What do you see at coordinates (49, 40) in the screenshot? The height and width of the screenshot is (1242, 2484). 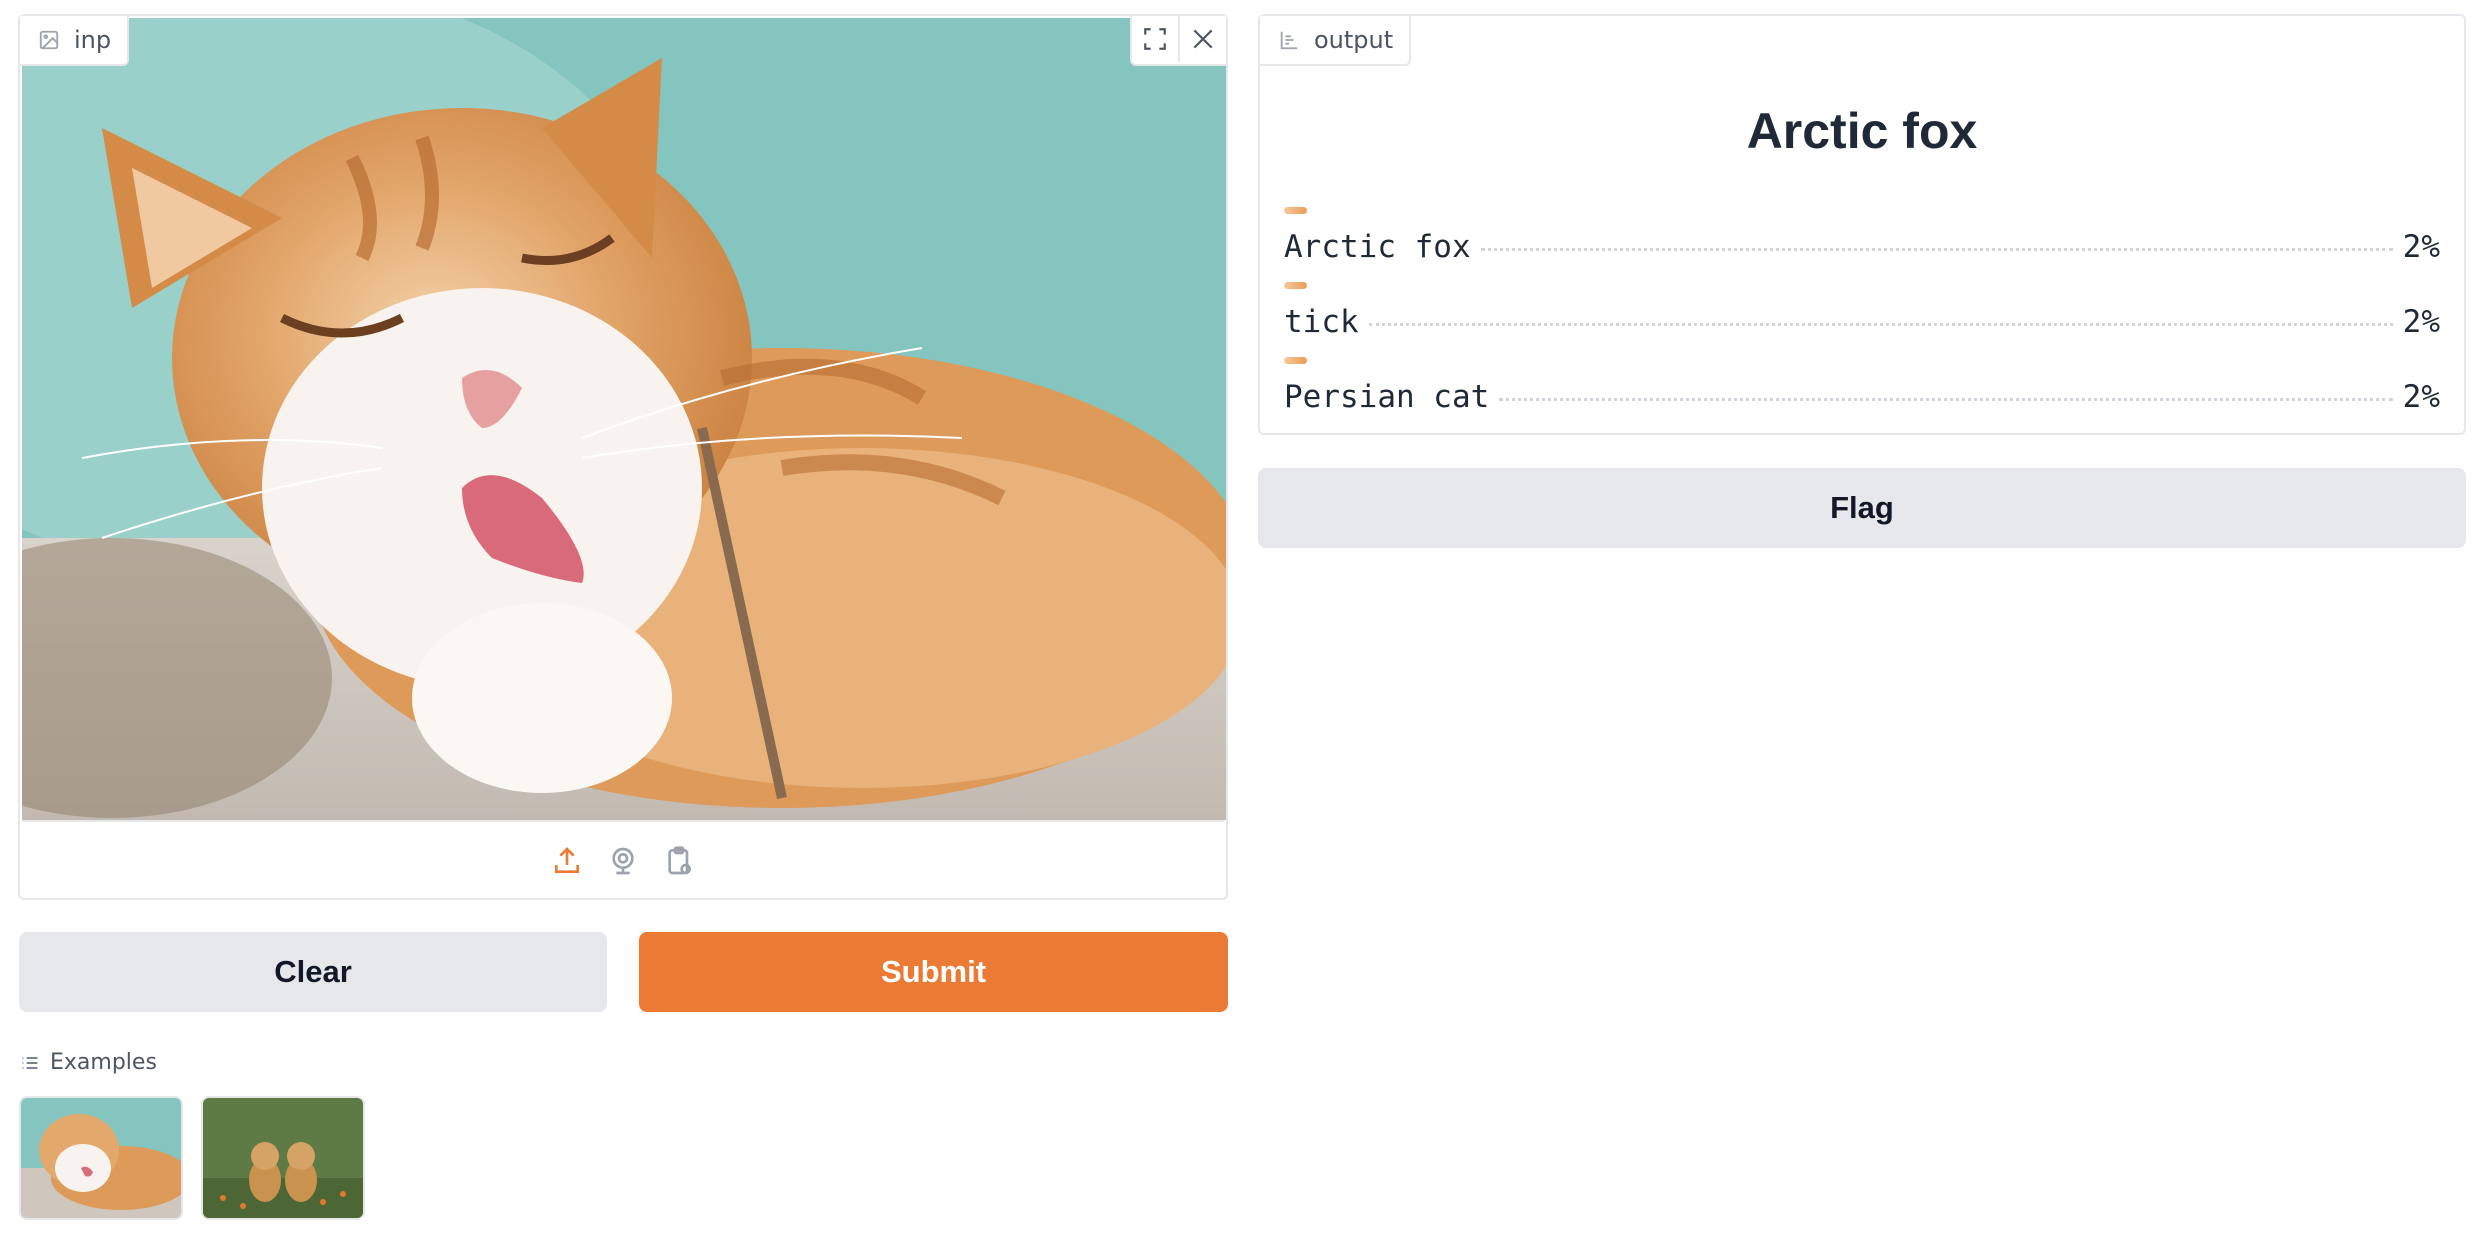 I see `image-icon` at bounding box center [49, 40].